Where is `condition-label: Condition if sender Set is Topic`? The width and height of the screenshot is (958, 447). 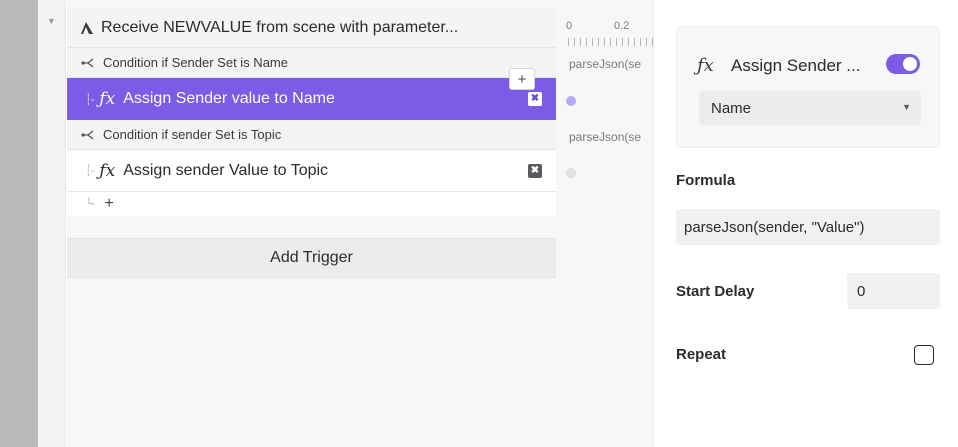 condition-label: Condition if sender Set is Topic is located at coordinates (192, 134).